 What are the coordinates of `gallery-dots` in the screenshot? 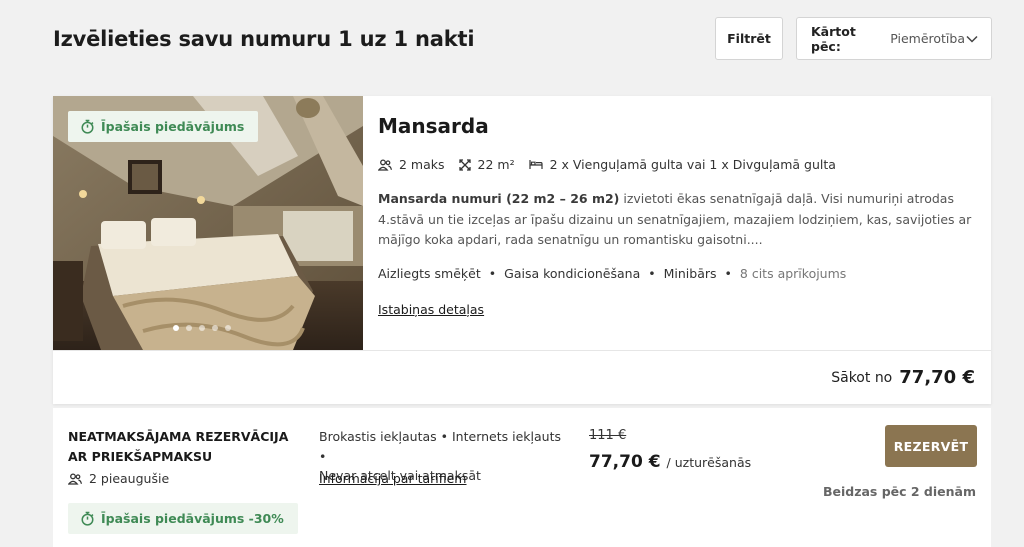 It's located at (202, 328).